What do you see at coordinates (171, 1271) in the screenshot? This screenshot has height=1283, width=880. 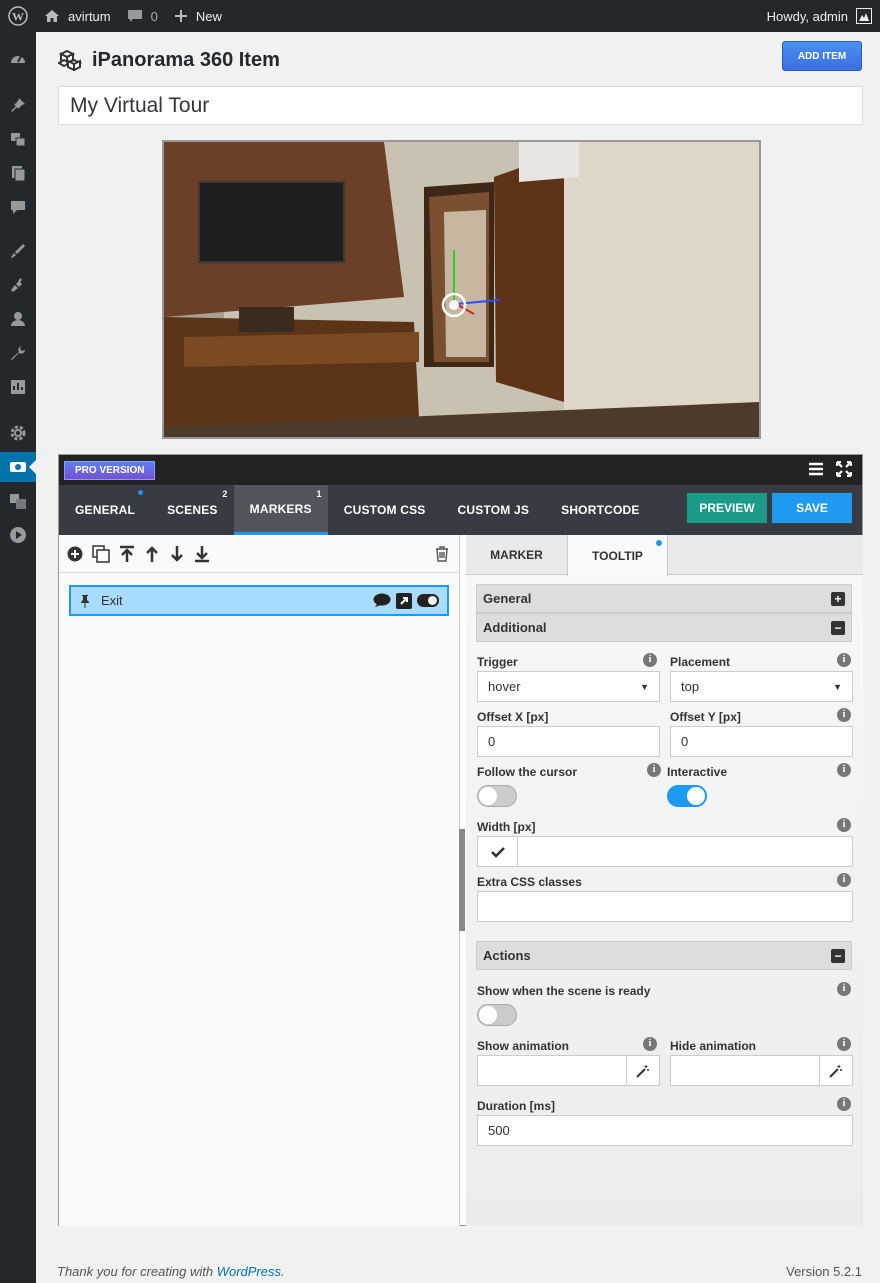 I see `footer-thanks: Thank you for creating with WordPress.` at bounding box center [171, 1271].